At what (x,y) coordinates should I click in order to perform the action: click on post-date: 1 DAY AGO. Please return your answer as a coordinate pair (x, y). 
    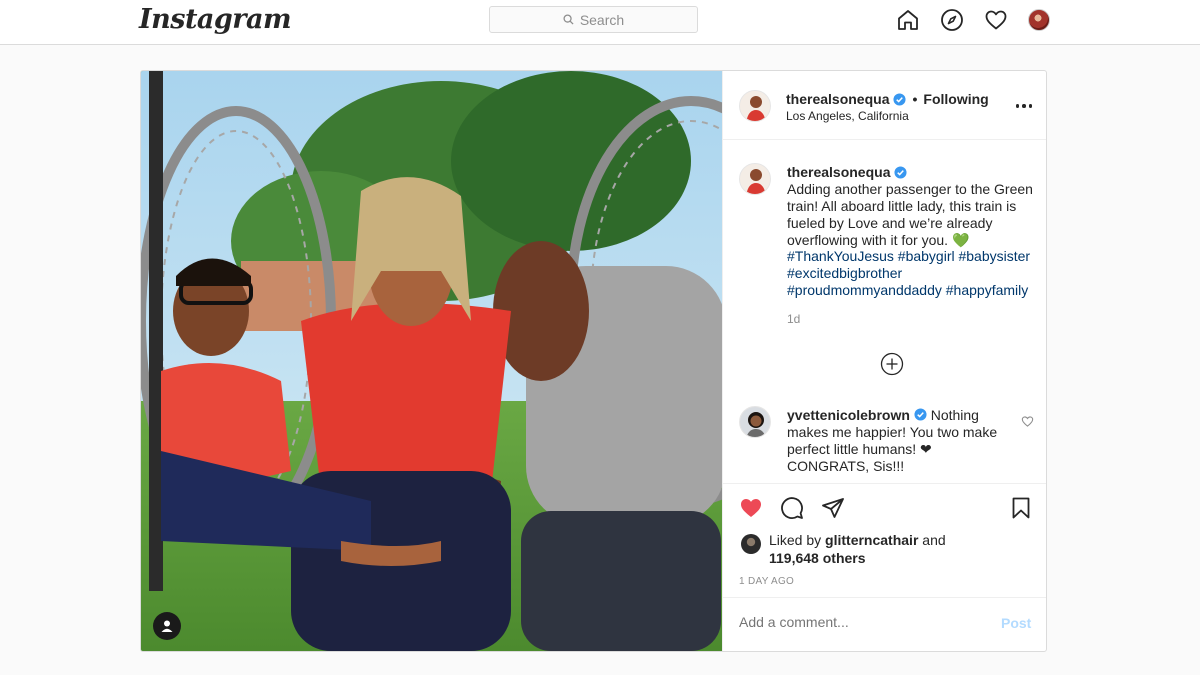
    Looking at the image, I should click on (766, 581).